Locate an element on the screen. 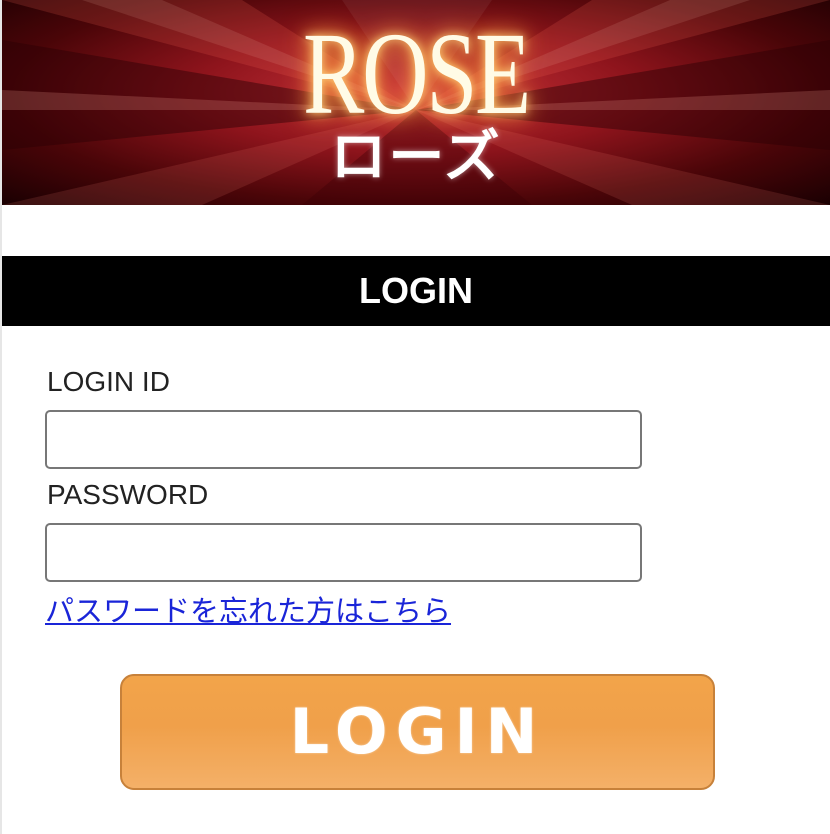  forgot-password-link: パスワードを忘れた方はこちら is located at coordinates (248, 609).